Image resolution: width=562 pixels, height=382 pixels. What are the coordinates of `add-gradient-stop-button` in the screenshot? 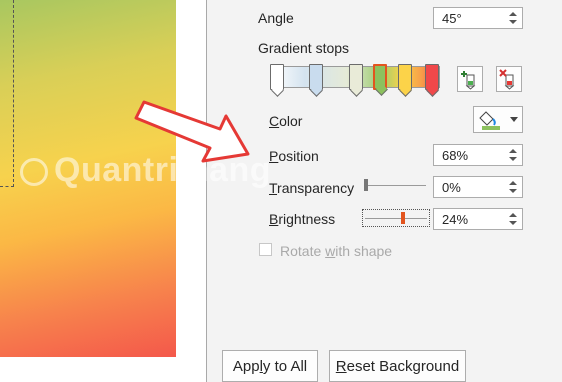 It's located at (470, 79).